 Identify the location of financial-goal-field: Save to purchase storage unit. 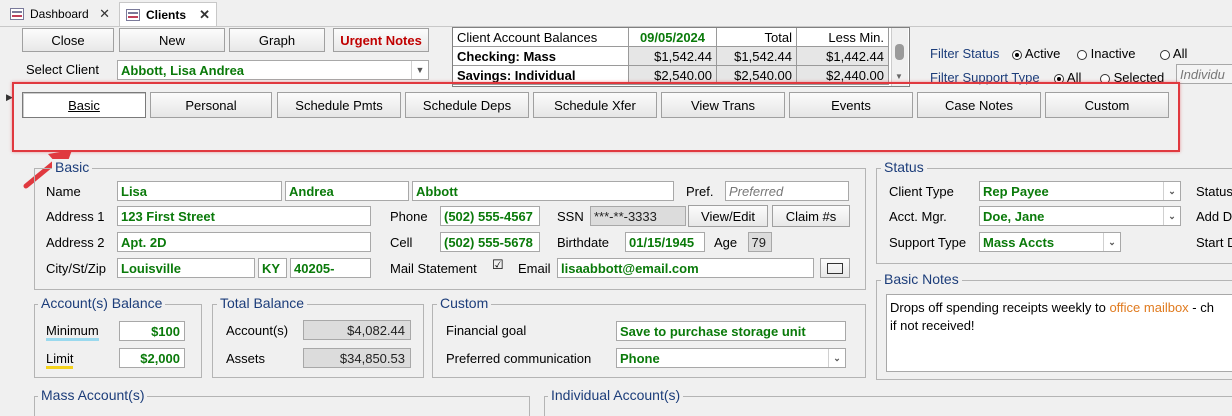
(731, 331).